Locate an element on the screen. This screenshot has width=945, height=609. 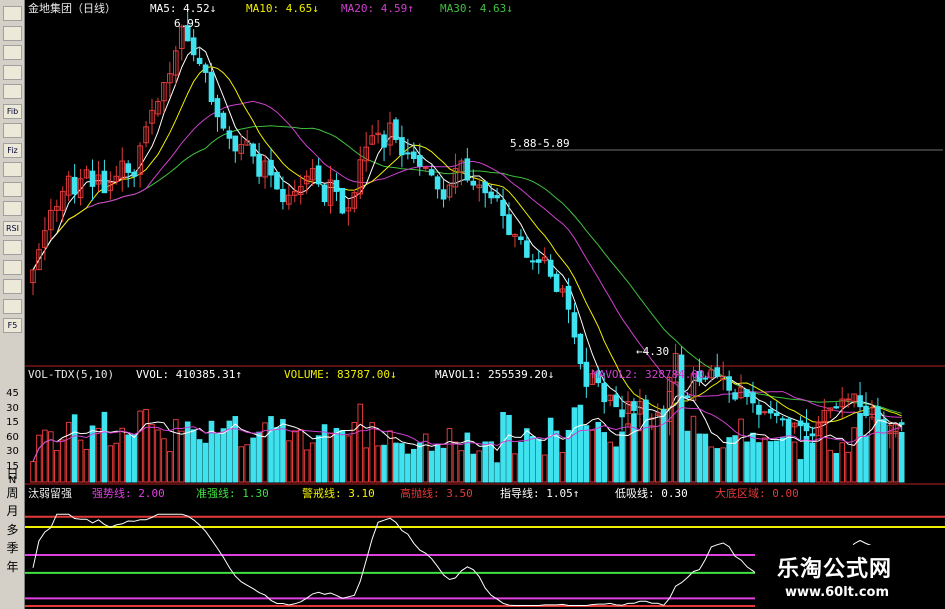
period-3-button: 多 is located at coordinates (12, 530).